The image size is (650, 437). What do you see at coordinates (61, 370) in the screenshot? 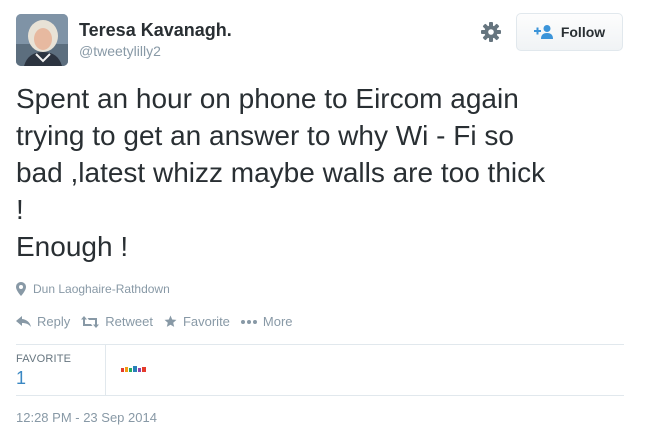
I see `favorite-stat: FAVORITE 1` at bounding box center [61, 370].